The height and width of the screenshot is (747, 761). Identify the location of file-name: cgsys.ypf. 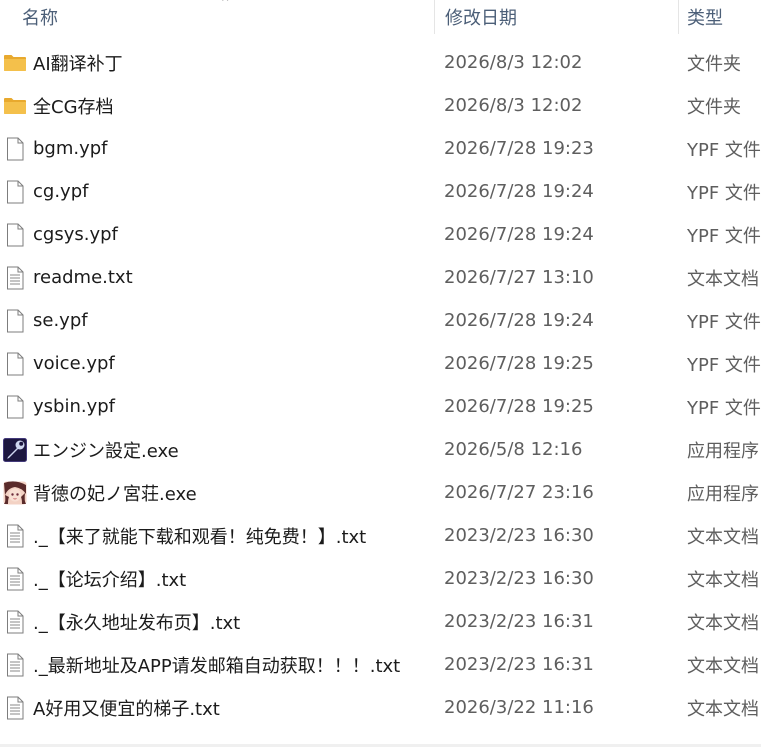
(75, 234).